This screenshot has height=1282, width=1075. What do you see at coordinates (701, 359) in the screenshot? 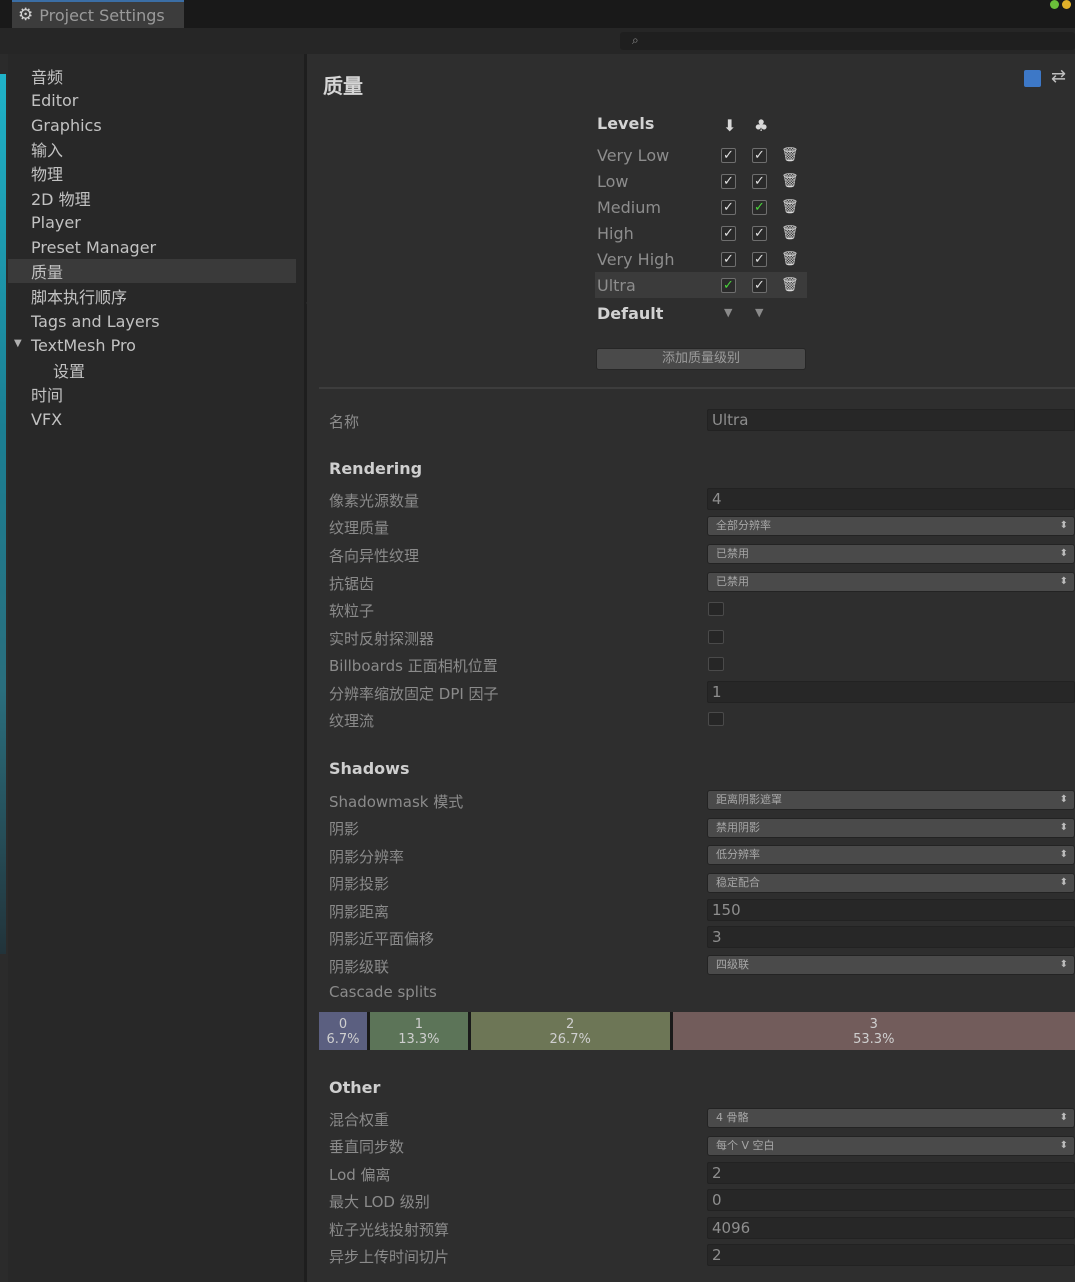
I see `add-quality-level-button: 添加质量级别` at bounding box center [701, 359].